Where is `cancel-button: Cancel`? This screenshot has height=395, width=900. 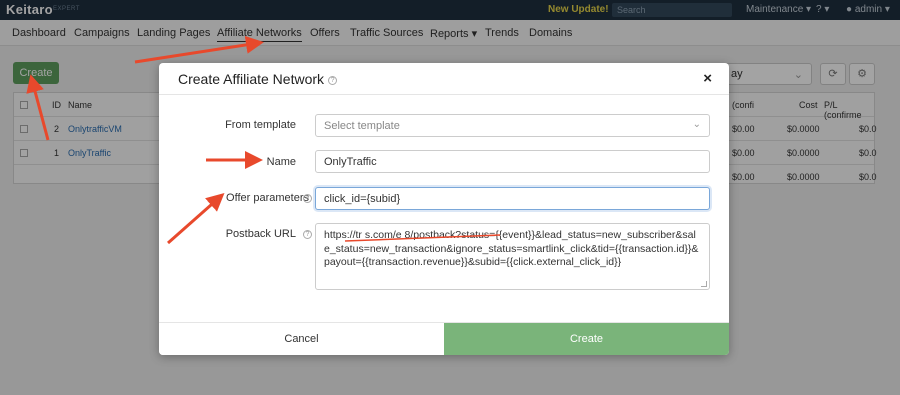
cancel-button: Cancel is located at coordinates (301, 339).